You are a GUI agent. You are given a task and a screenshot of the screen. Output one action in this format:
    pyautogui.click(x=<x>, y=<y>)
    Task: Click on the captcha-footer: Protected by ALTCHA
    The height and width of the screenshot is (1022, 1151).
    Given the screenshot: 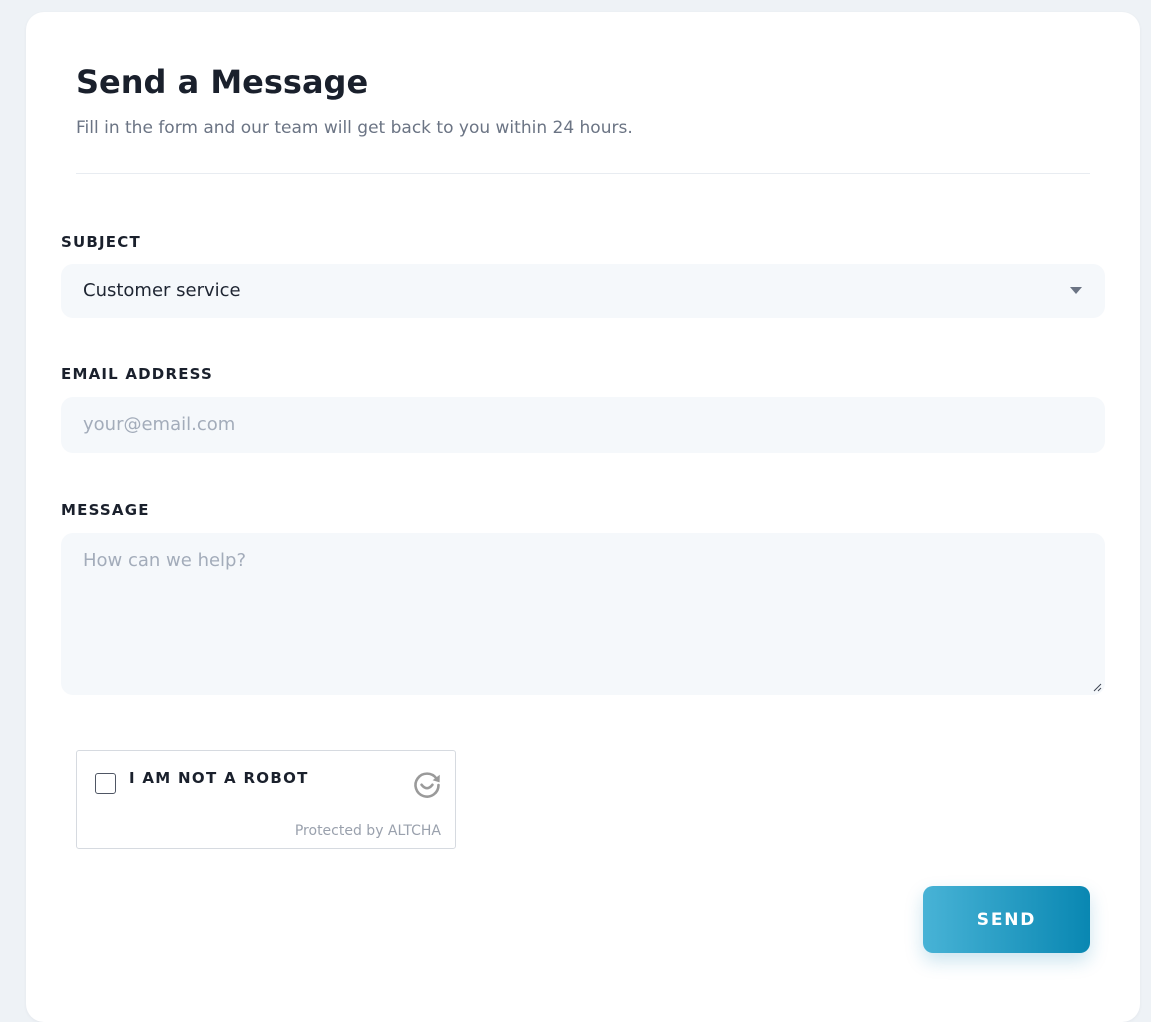 What is the action you would take?
    pyautogui.click(x=367, y=831)
    